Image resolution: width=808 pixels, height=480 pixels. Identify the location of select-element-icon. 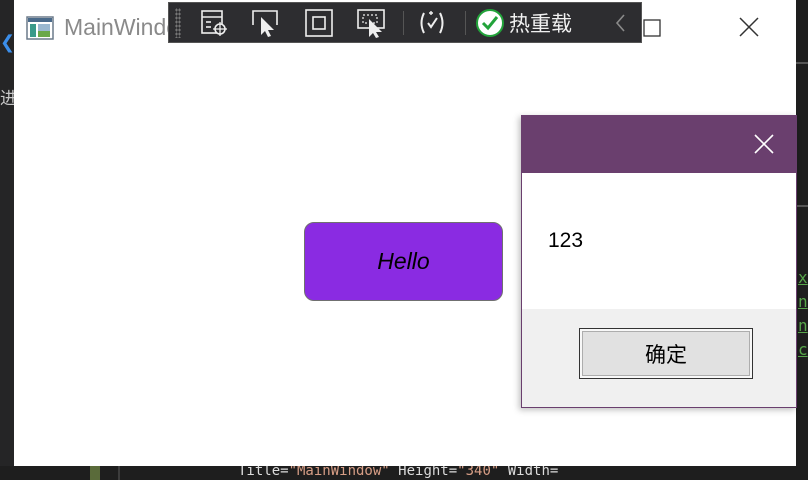
(266, 23).